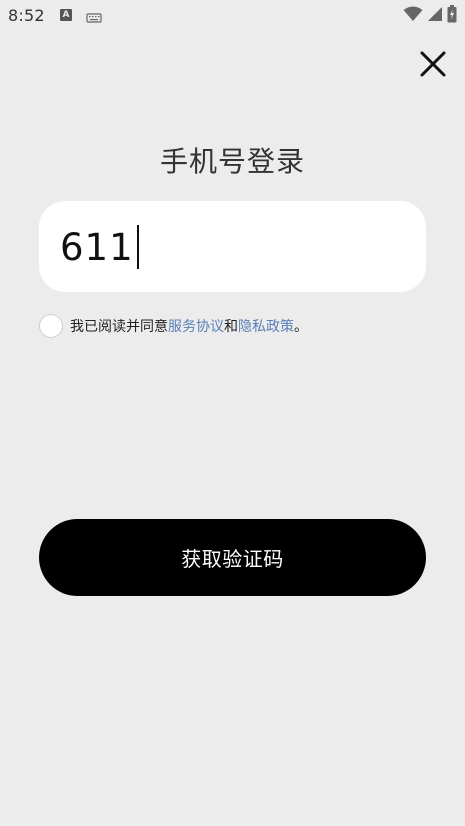 The image size is (465, 826). Describe the element at coordinates (196, 327) in the screenshot. I see `service-agreement-link: 服务协议` at that location.